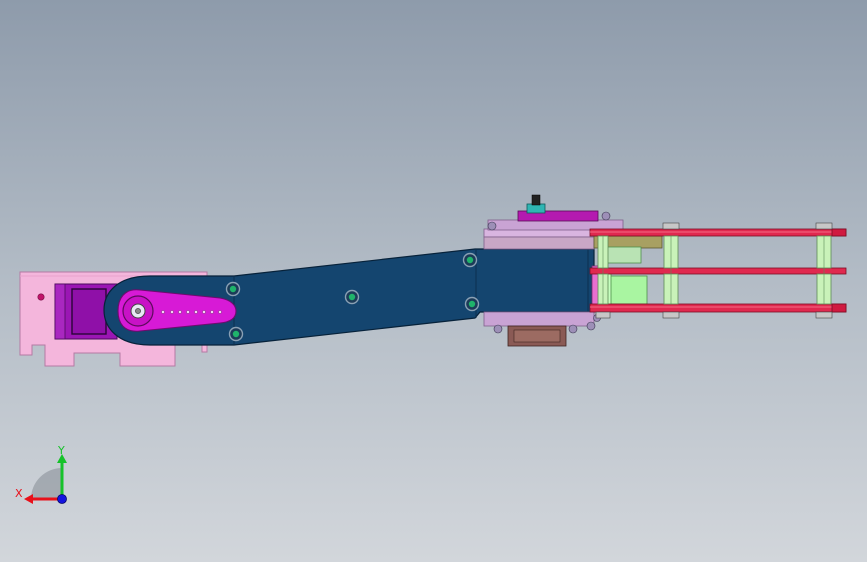 The image size is (867, 562). I want to click on servo-face, so click(89, 311).